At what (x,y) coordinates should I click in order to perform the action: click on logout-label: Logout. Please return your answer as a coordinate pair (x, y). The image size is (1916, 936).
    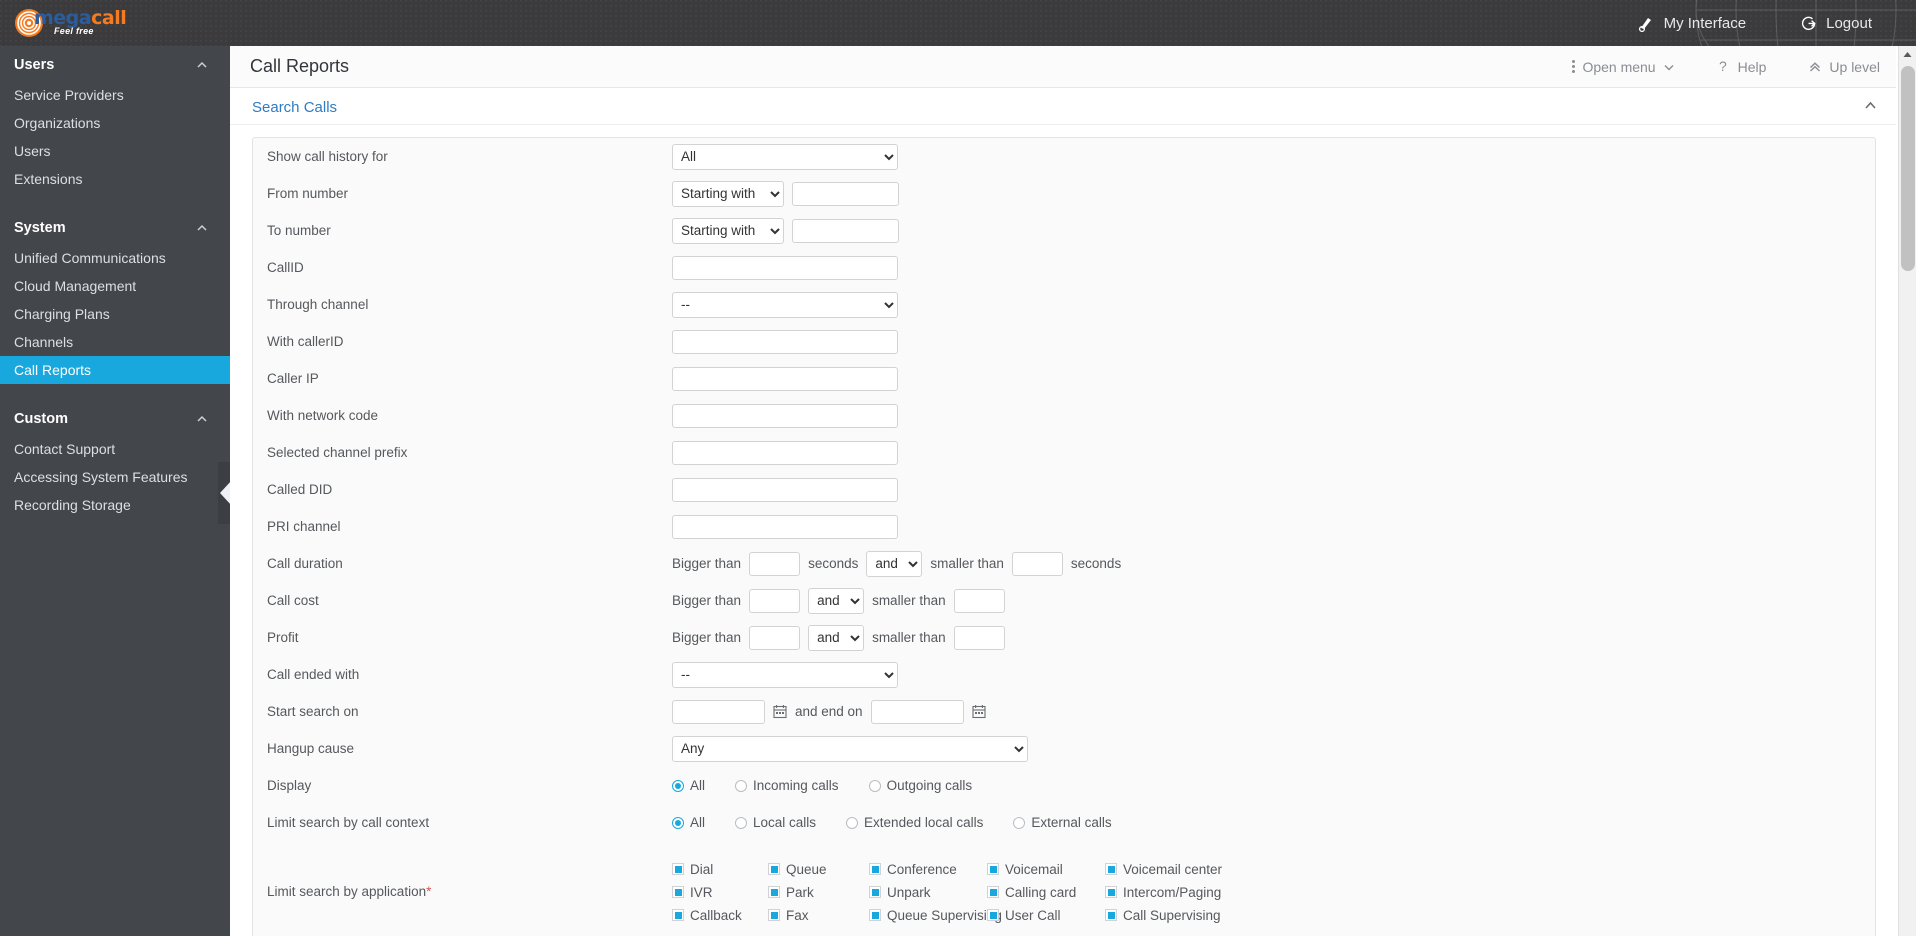
    Looking at the image, I should click on (1849, 23).